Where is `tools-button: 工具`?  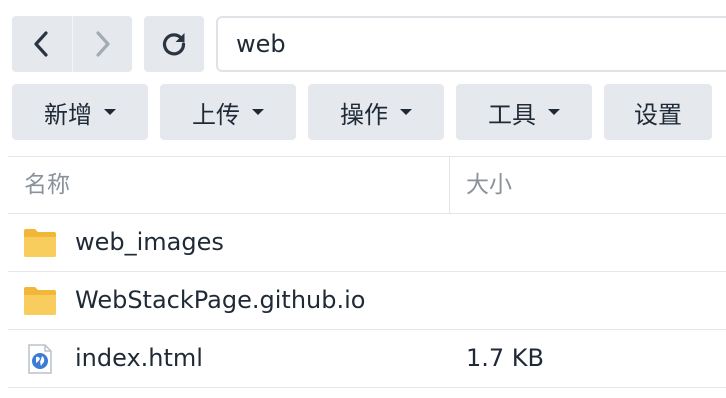
tools-button: 工具 is located at coordinates (524, 112).